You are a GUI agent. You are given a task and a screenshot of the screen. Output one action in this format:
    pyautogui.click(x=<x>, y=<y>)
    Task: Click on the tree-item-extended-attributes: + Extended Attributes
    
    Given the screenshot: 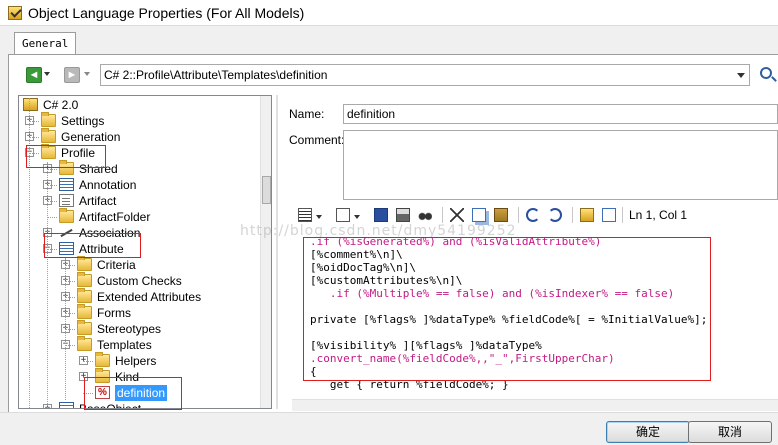 What is the action you would take?
    pyautogui.click(x=139, y=296)
    